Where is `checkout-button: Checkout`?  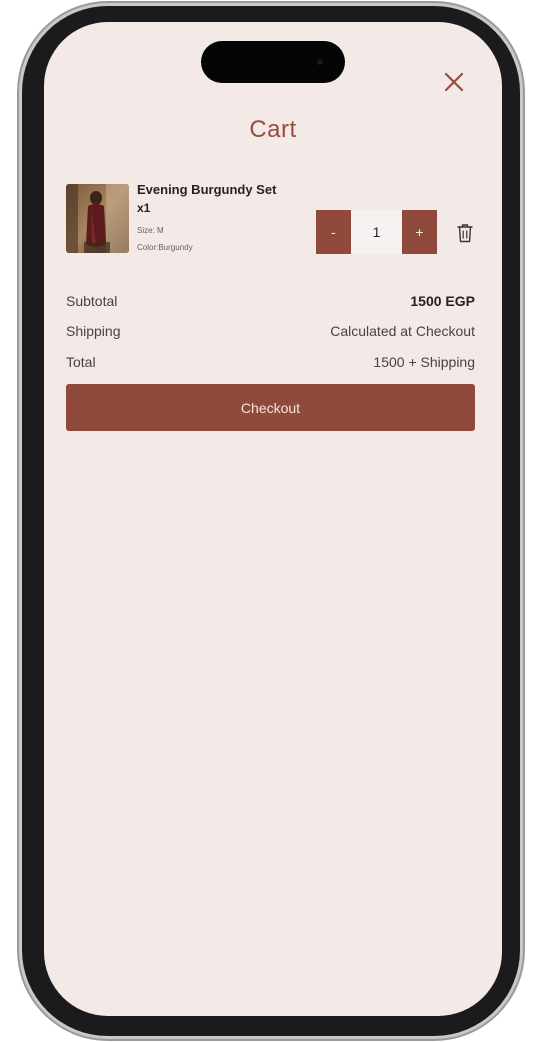
checkout-button: Checkout is located at coordinates (270, 407).